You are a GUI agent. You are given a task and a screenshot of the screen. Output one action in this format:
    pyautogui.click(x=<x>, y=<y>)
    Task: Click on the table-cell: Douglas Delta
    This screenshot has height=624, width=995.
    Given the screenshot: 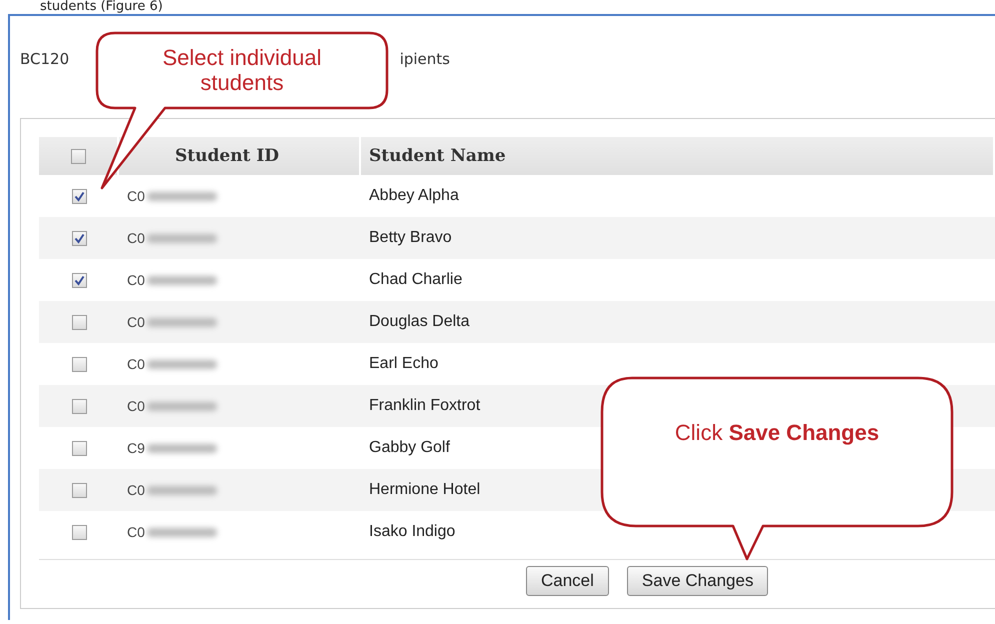 What is the action you would take?
    pyautogui.click(x=419, y=322)
    